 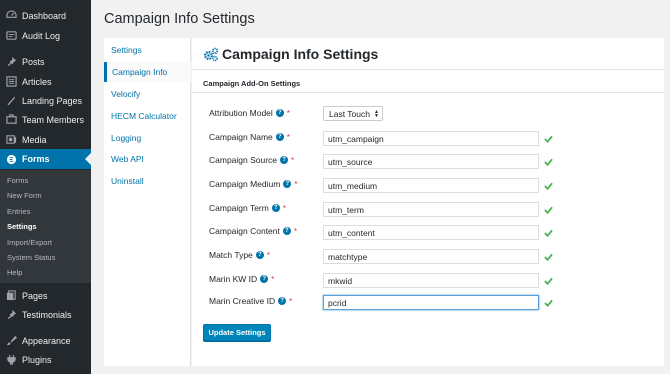 I want to click on pin-icon, so click(x=11, y=315).